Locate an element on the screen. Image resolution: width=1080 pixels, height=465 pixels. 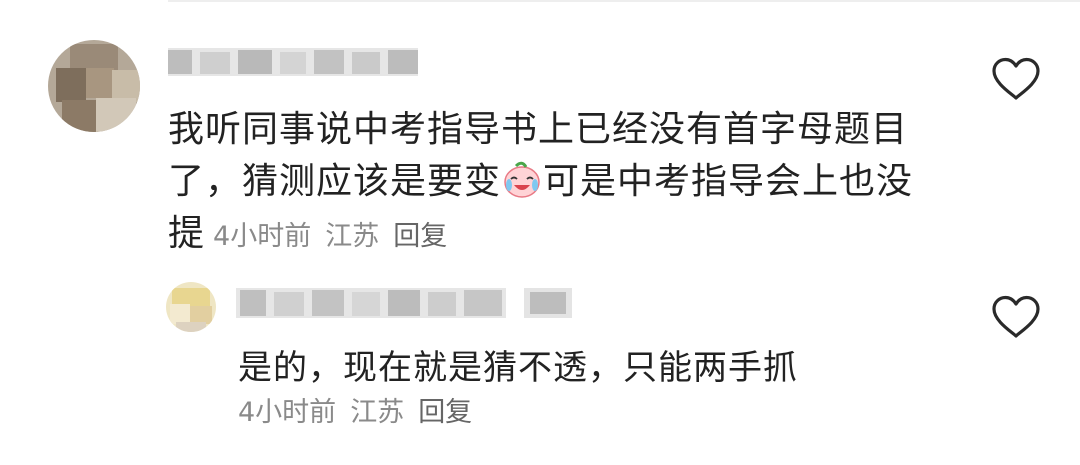
reply-location: 江苏 is located at coordinates (377, 412).